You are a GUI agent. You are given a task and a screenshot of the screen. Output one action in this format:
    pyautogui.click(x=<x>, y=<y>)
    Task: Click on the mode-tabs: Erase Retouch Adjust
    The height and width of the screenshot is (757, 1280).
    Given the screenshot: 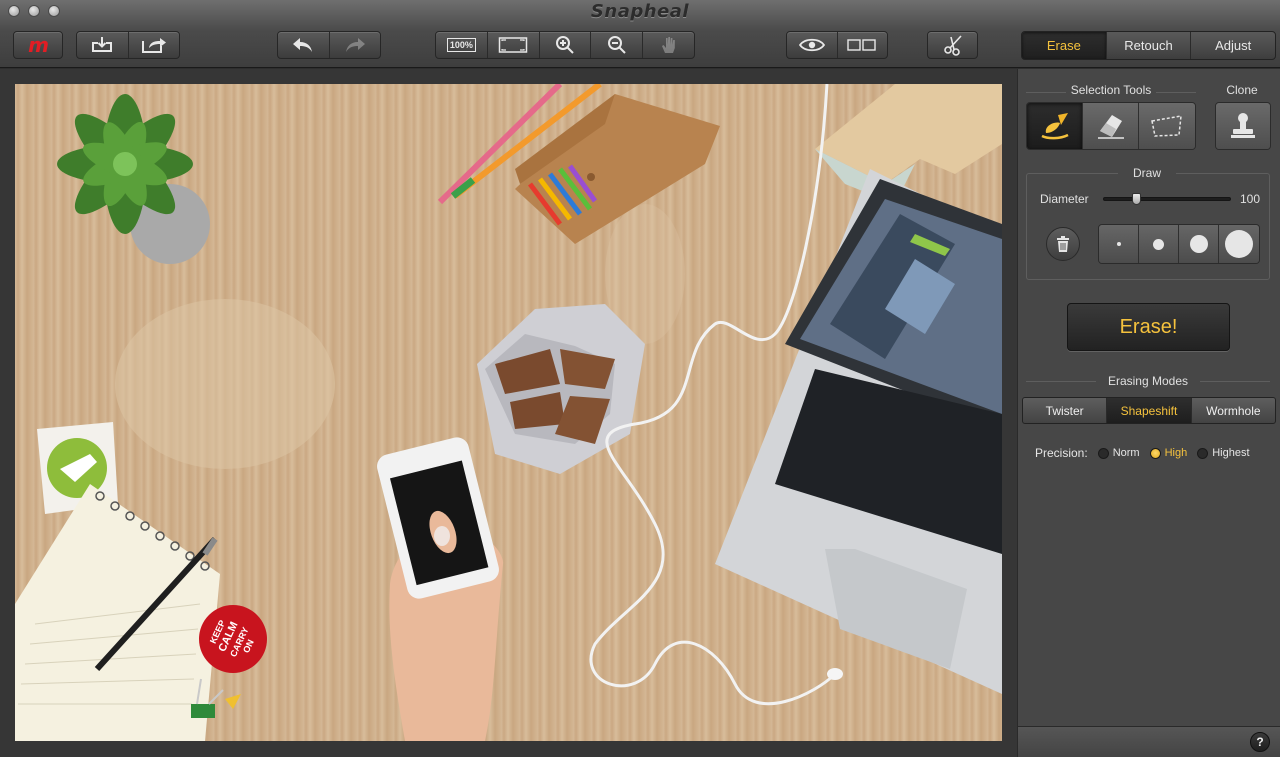 What is the action you would take?
    pyautogui.click(x=1148, y=45)
    